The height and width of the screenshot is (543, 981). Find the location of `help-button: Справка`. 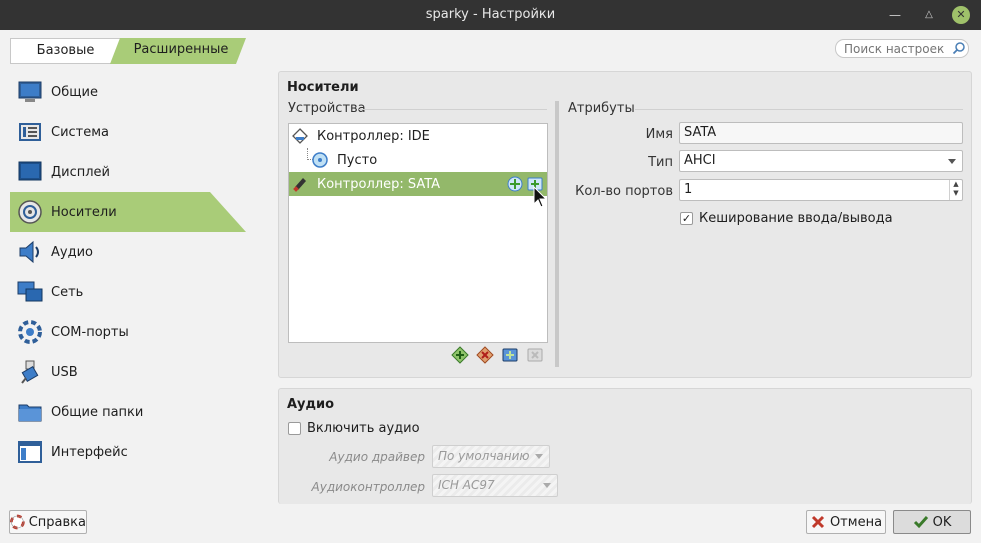

help-button: Справка is located at coordinates (48, 522).